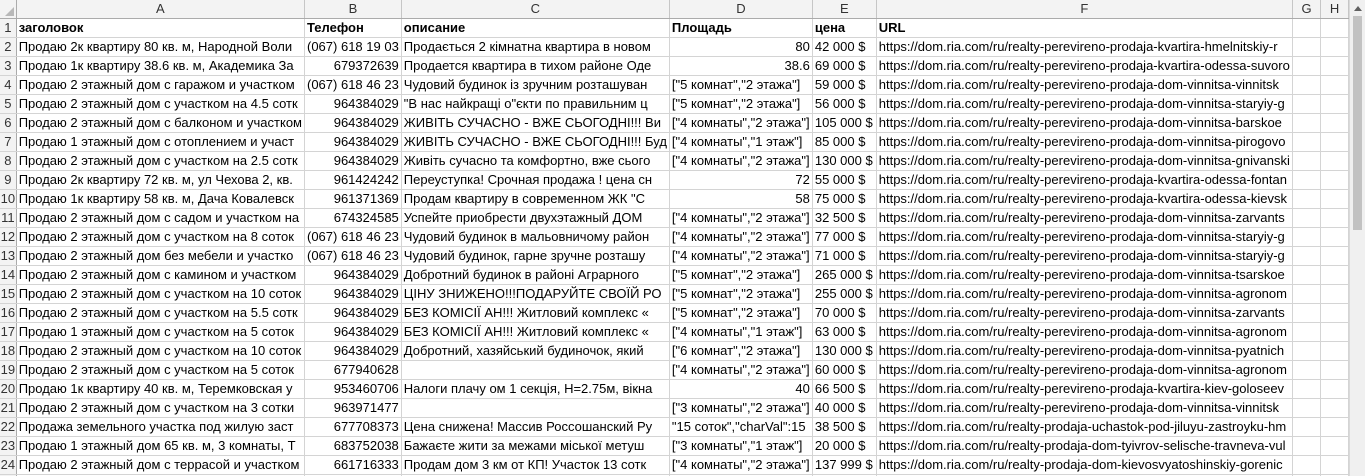 Image resolution: width=1365 pixels, height=476 pixels. I want to click on cell: 59 000 $, so click(844, 85).